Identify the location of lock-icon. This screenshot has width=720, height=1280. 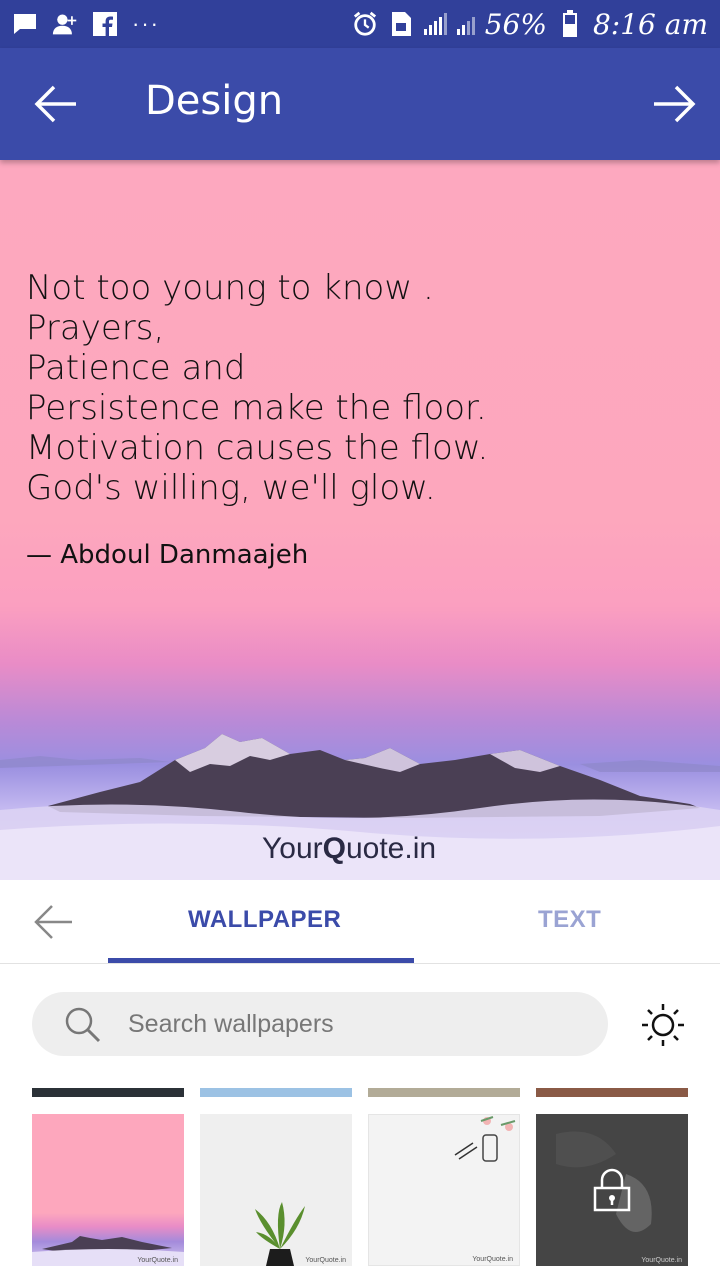
(612, 1190).